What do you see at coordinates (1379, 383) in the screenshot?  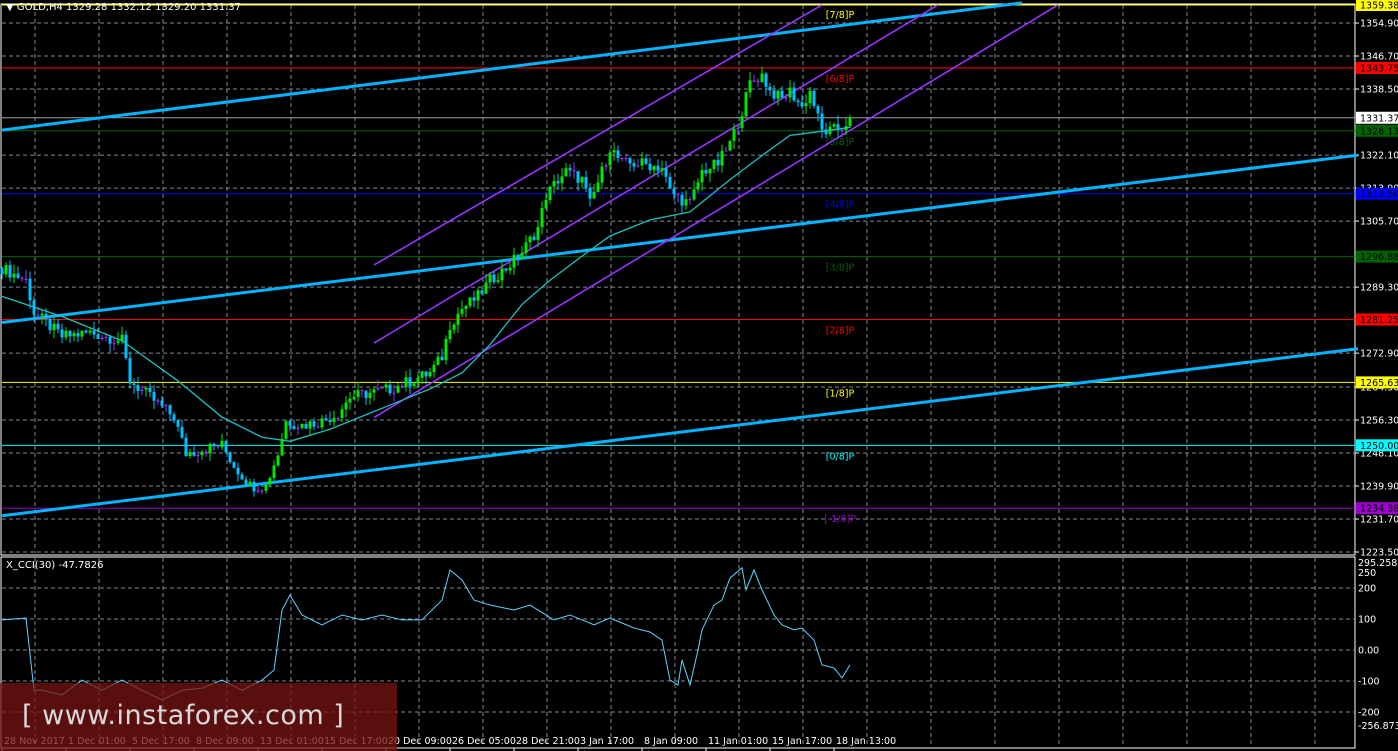 I see `murrey-price-label: 1265.63` at bounding box center [1379, 383].